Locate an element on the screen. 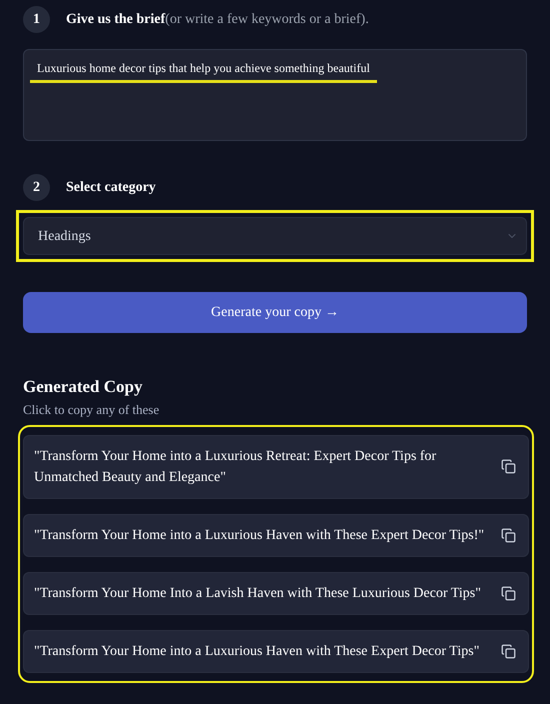 The image size is (550, 704). copy-suggestion: "Transform Your Home Into a Lavish Haven with These Luxurious Decor Tips" is located at coordinates (276, 593).